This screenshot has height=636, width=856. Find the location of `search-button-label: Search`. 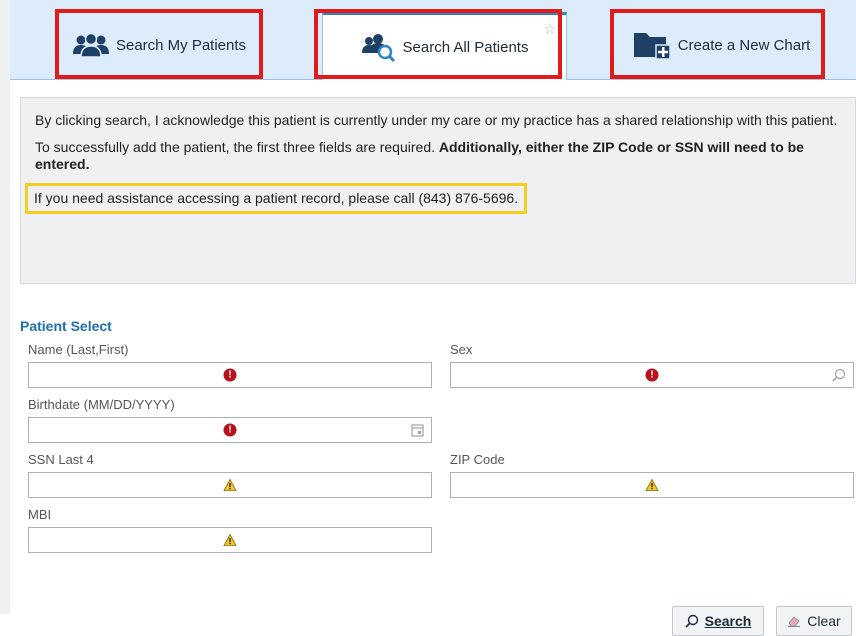

search-button-label: Search is located at coordinates (728, 621).